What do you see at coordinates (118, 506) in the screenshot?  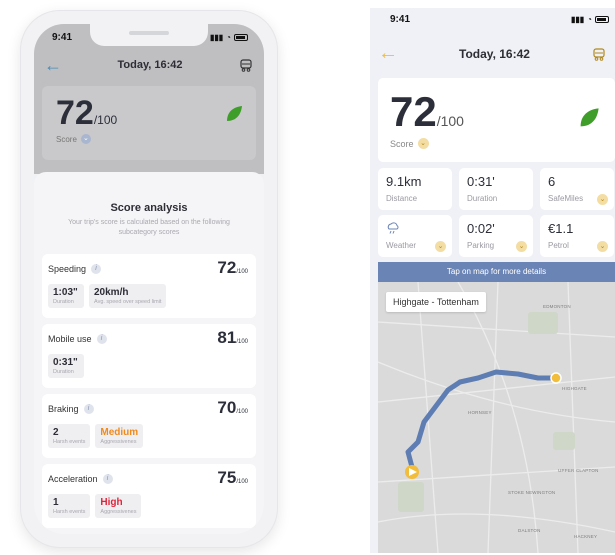 I see `stat-chip: High Aggressivenes` at bounding box center [118, 506].